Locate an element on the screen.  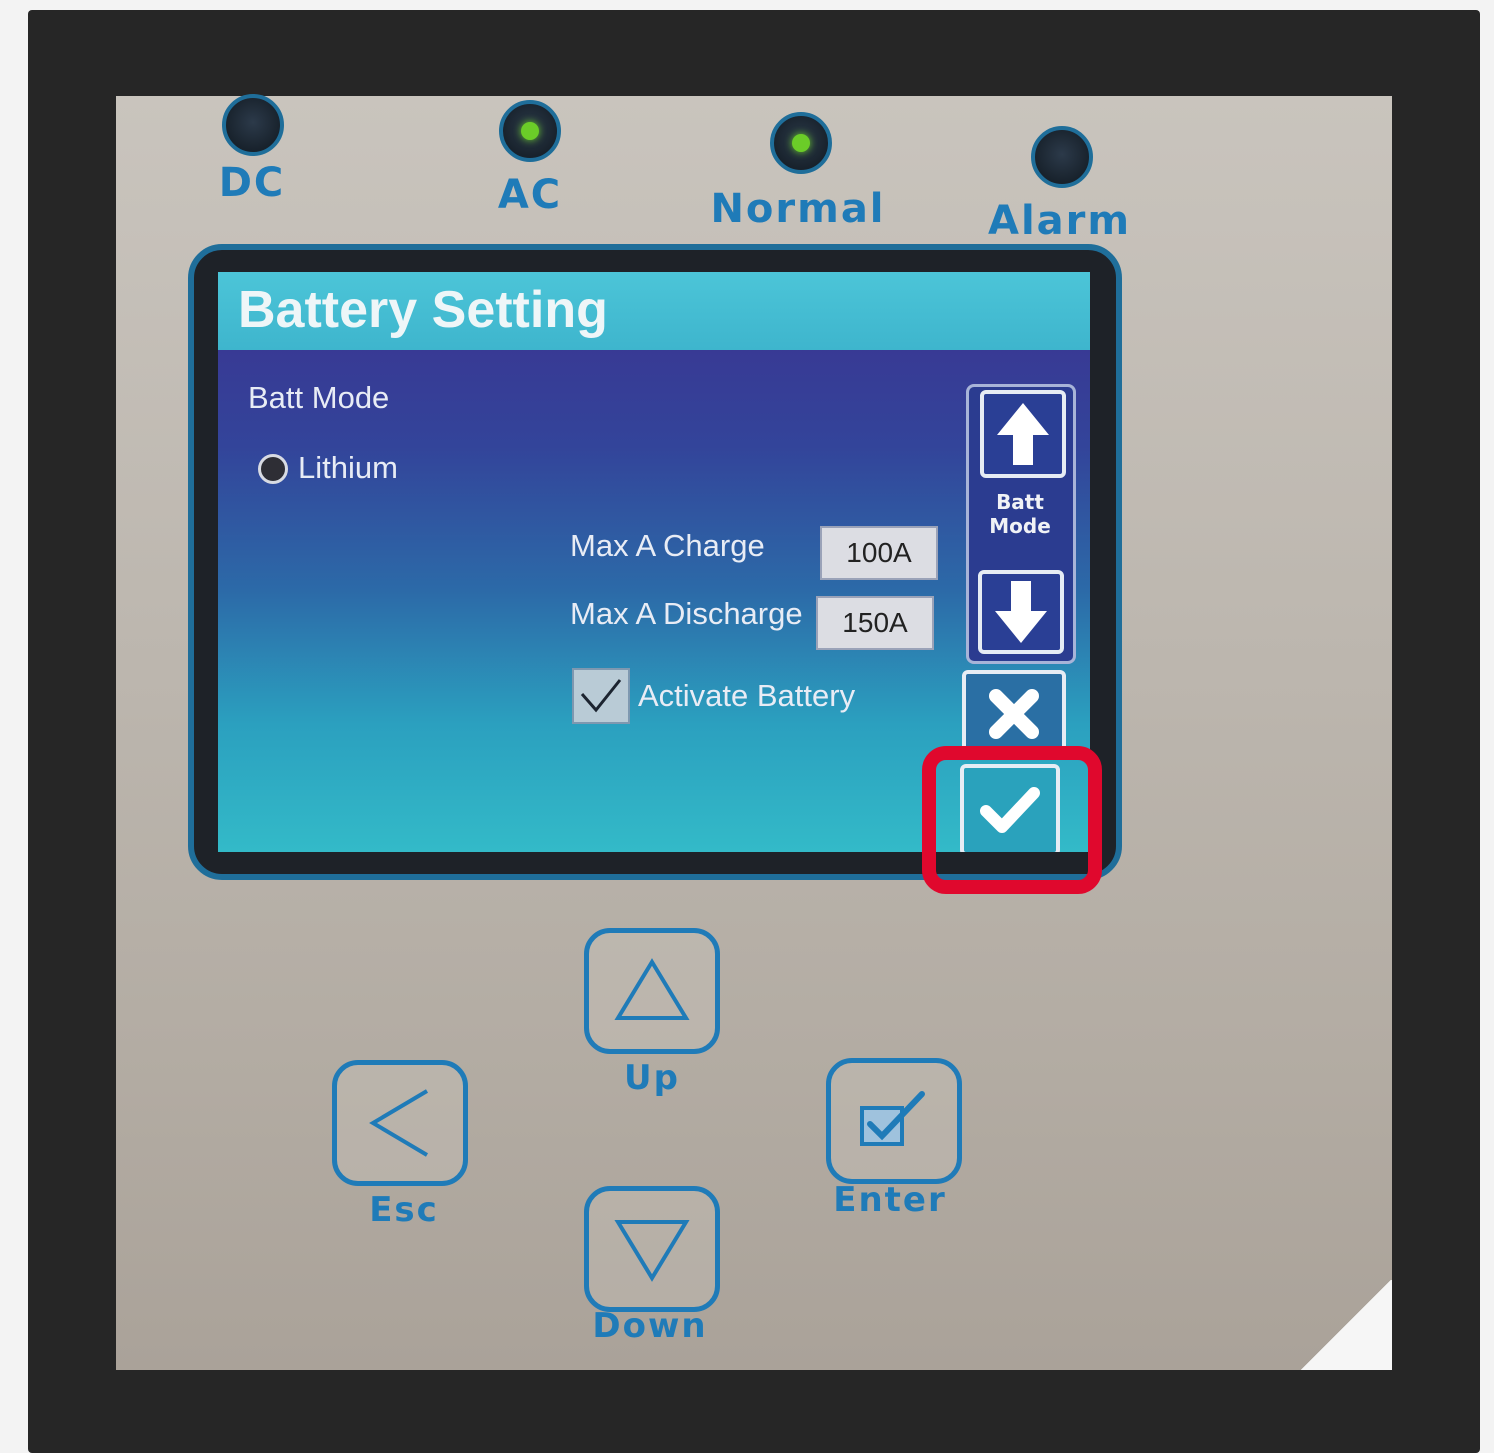
dc-indicator-label: DC is located at coordinates (252, 183).